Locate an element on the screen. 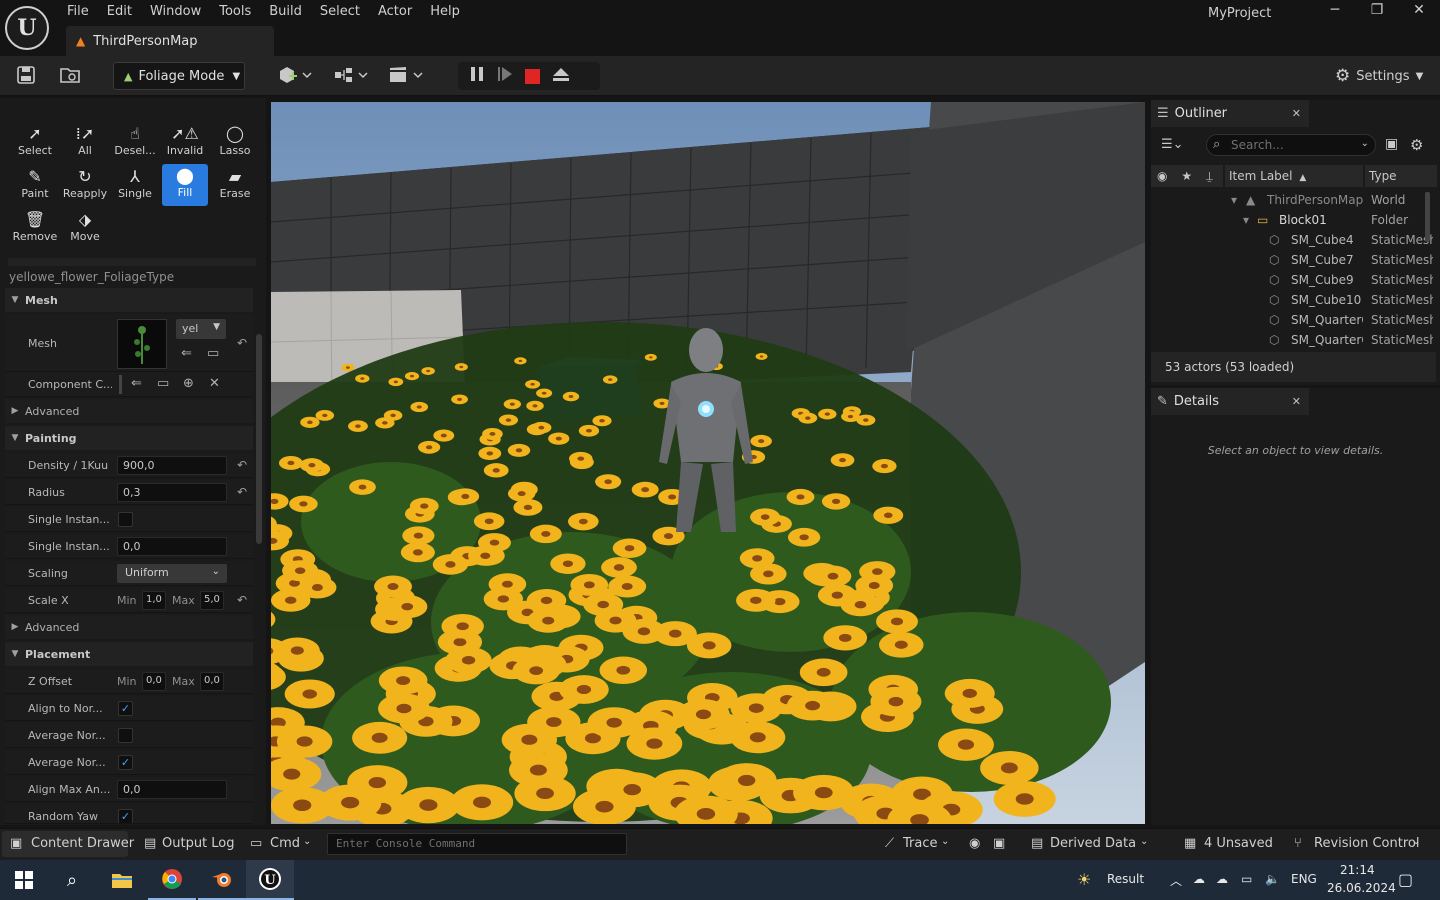 The image size is (1440, 900). advanced-mesh-expander: ▶ Advanced is located at coordinates (129, 411).